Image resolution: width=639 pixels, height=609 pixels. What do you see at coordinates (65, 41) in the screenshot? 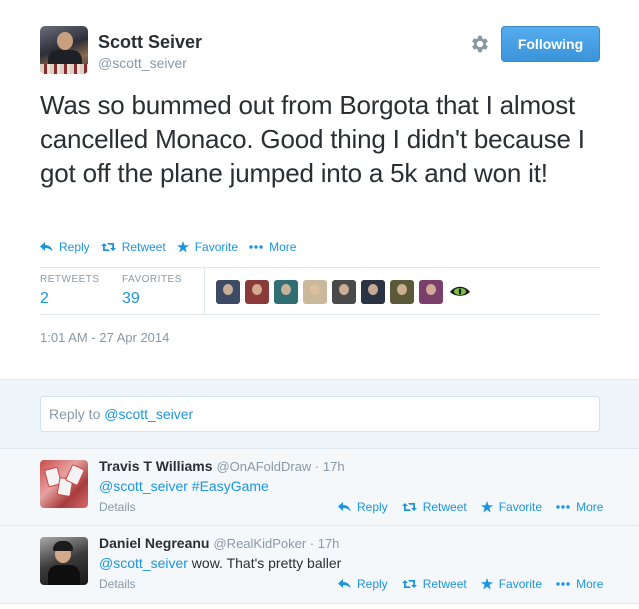
I see `avatar-face` at bounding box center [65, 41].